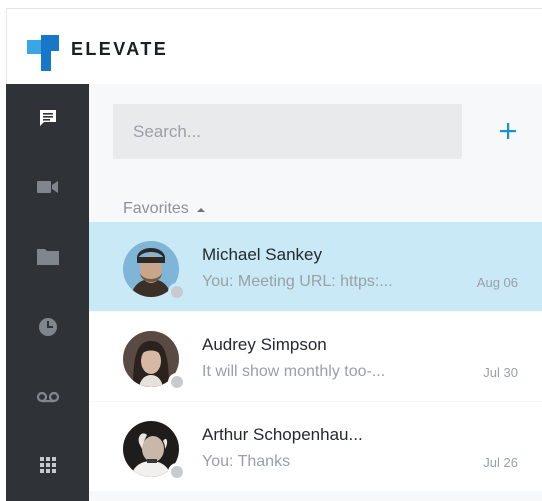 This screenshot has height=501, width=542. I want to click on voicemail-icon, so click(47, 397).